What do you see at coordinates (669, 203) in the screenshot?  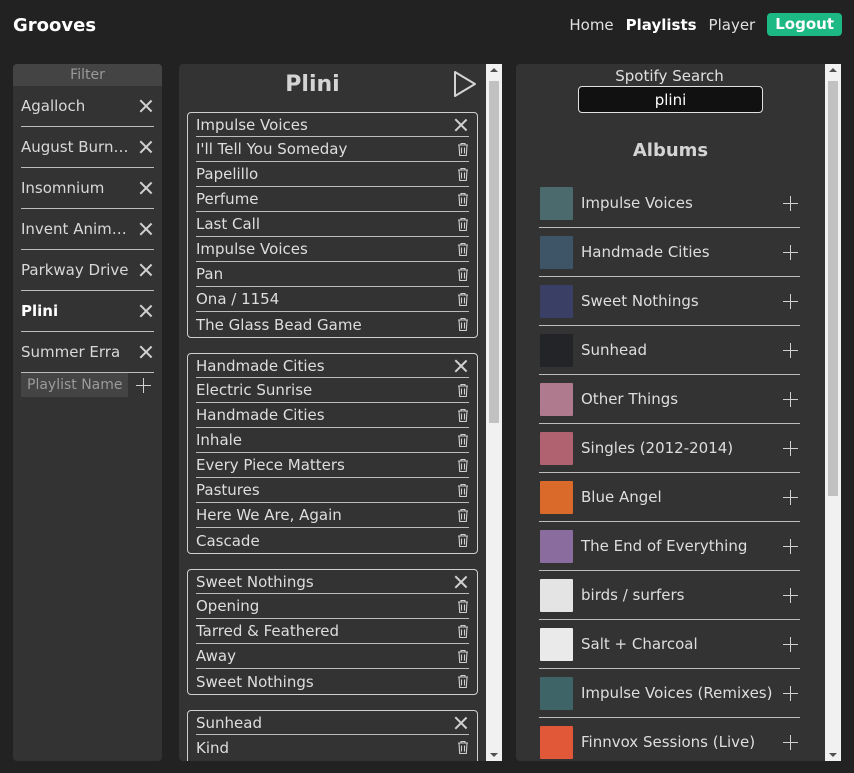 I see `spotify-album-item: Impulse Voices` at bounding box center [669, 203].